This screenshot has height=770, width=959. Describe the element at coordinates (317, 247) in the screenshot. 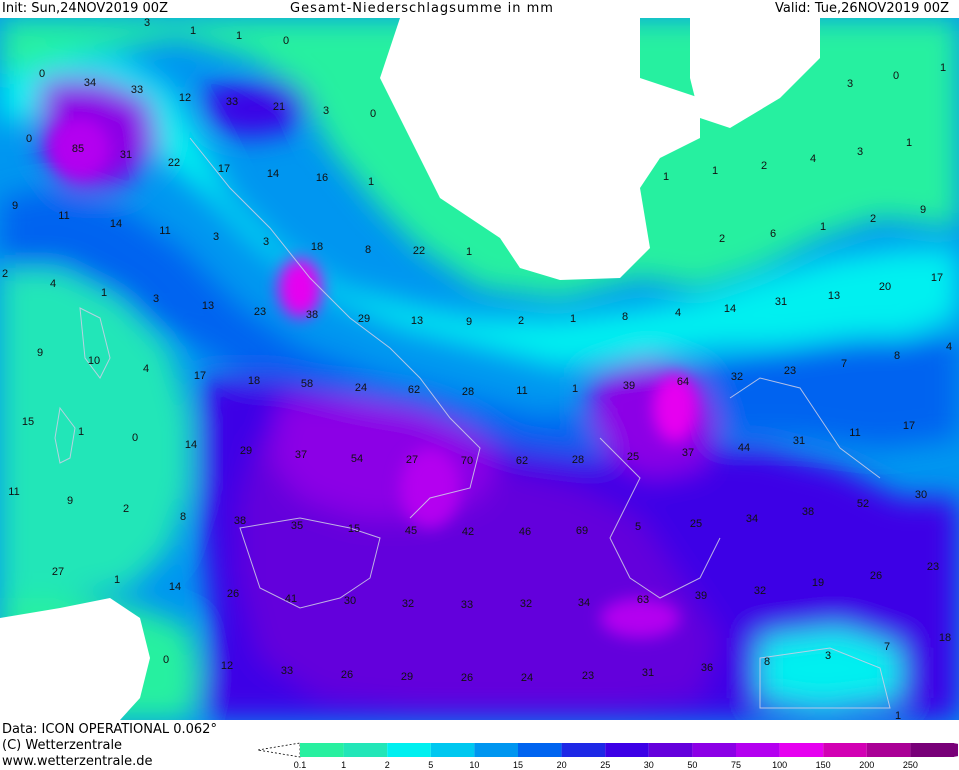

I see `precip-value: 18` at that location.